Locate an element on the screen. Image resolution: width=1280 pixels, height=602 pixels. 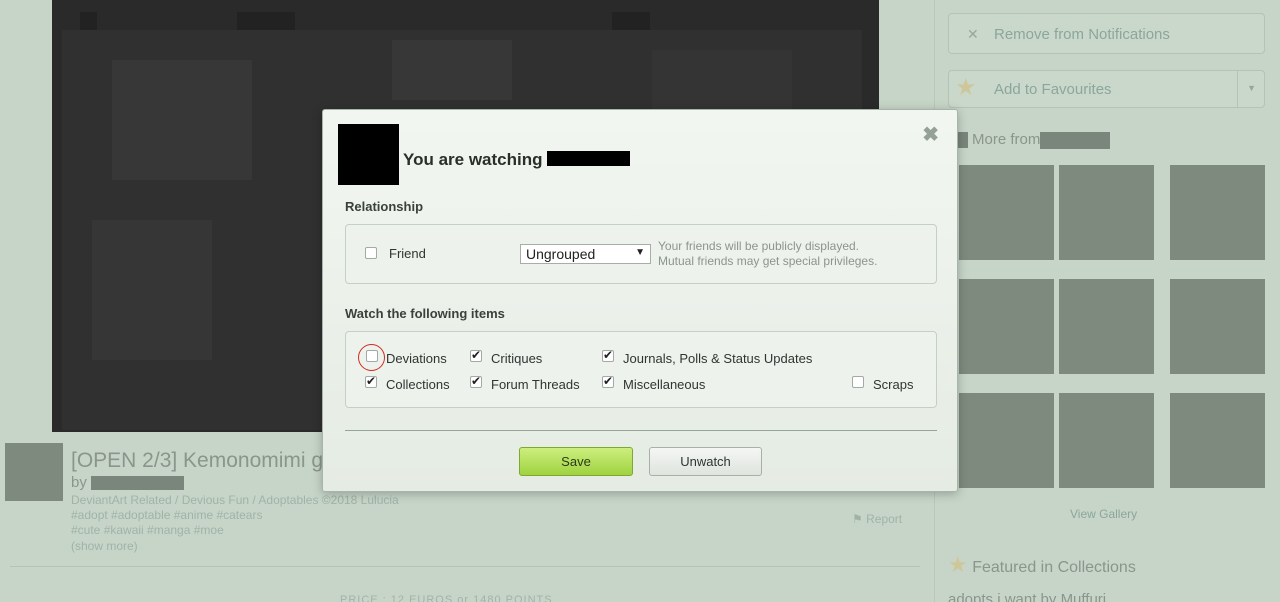
group-select: Ungrouped ▼ is located at coordinates (585, 254).